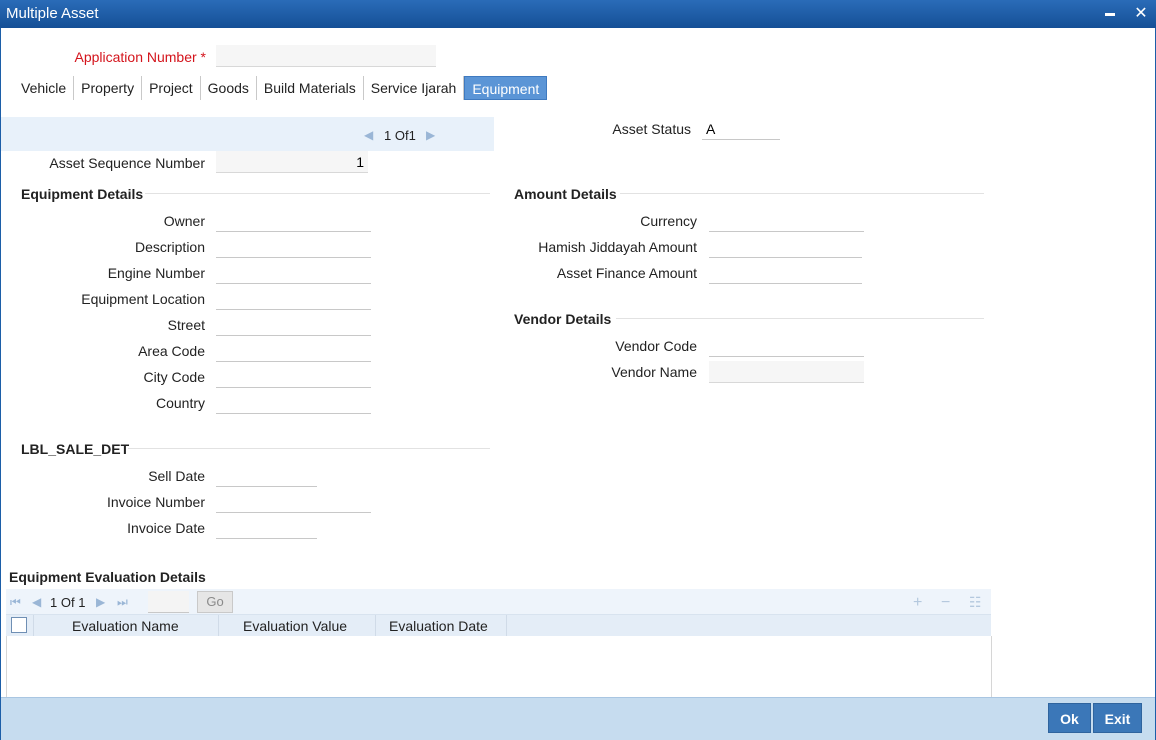 The height and width of the screenshot is (740, 1156). I want to click on description-label: Description, so click(169, 247).